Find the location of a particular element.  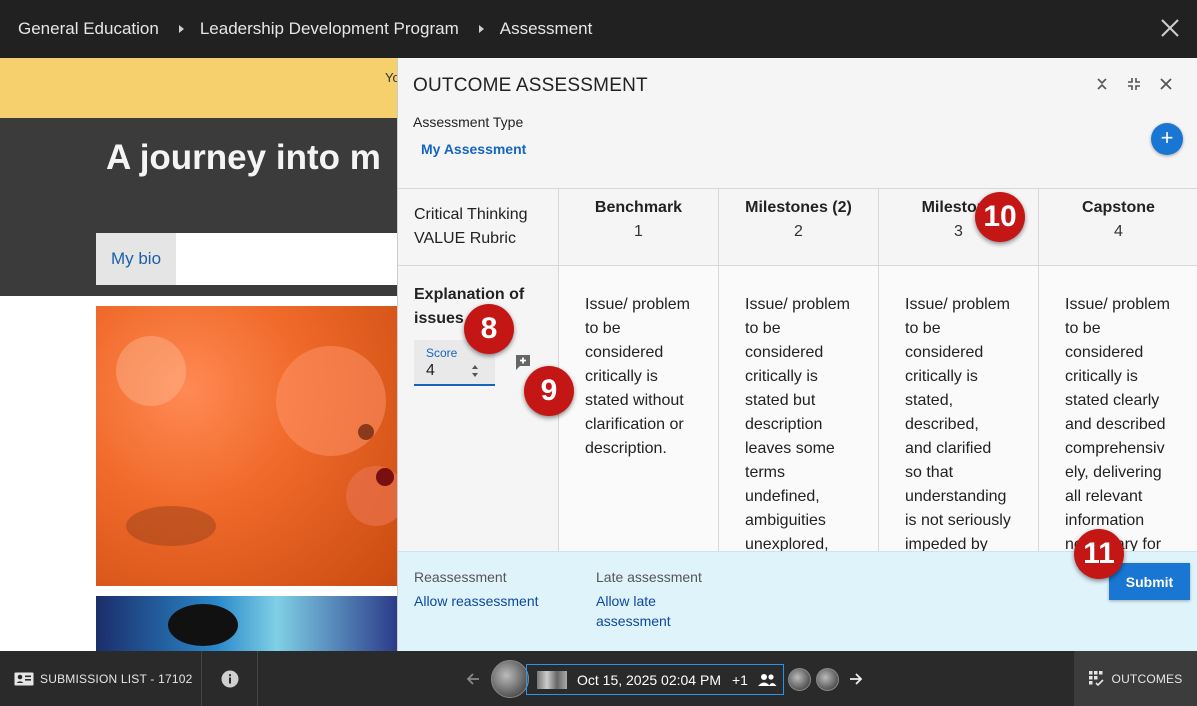

assessment-type-label: Assessment Type is located at coordinates (468, 122).